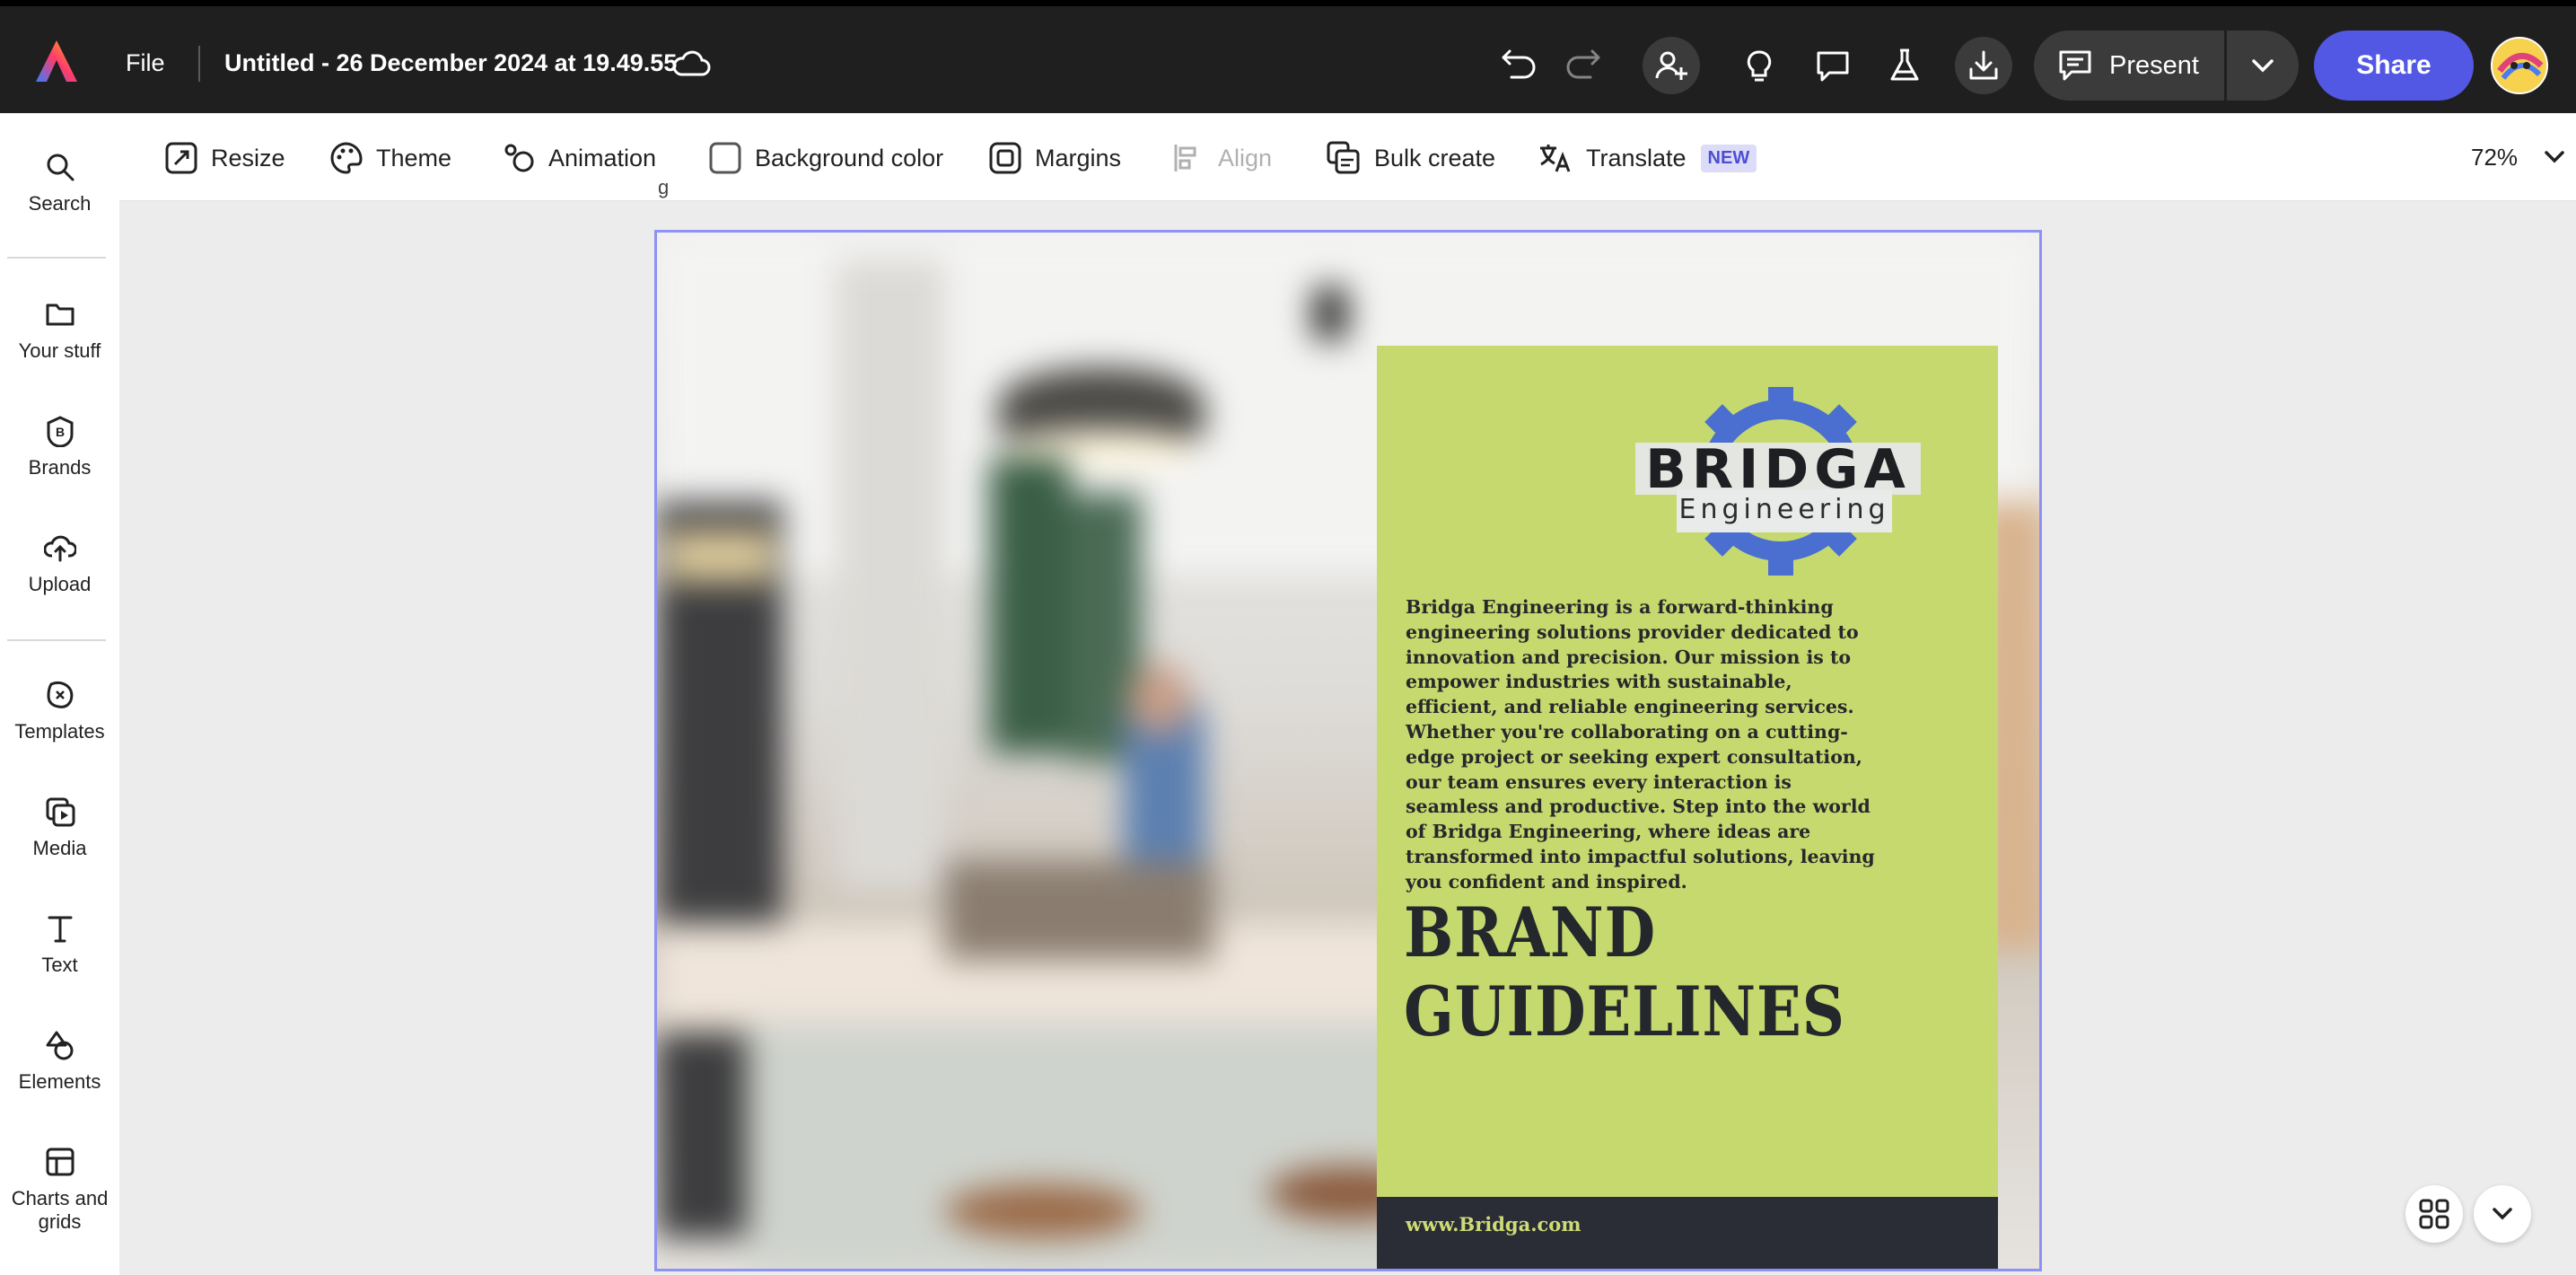 This screenshot has height=1275, width=2576. What do you see at coordinates (1494, 1224) in the screenshot?
I see `website-url: www.Bridga.com` at bounding box center [1494, 1224].